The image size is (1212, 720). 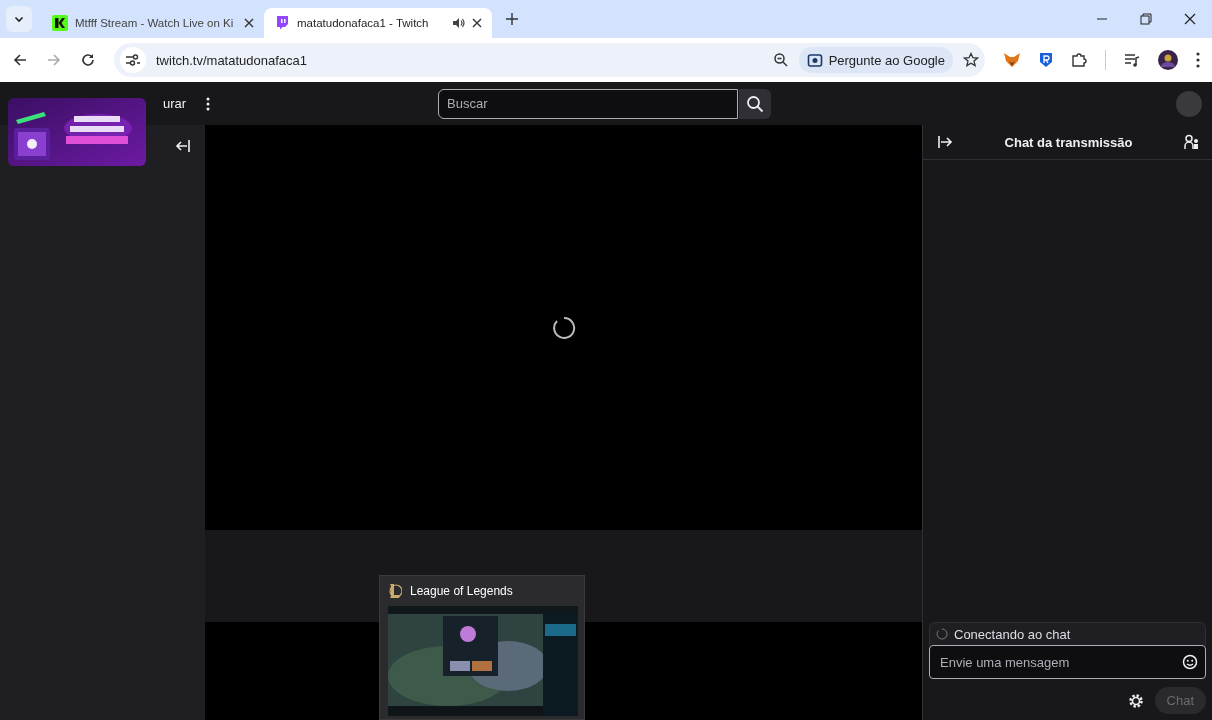 I want to click on url-text: twitch.tv/matatudonafaca1, so click(x=459, y=60).